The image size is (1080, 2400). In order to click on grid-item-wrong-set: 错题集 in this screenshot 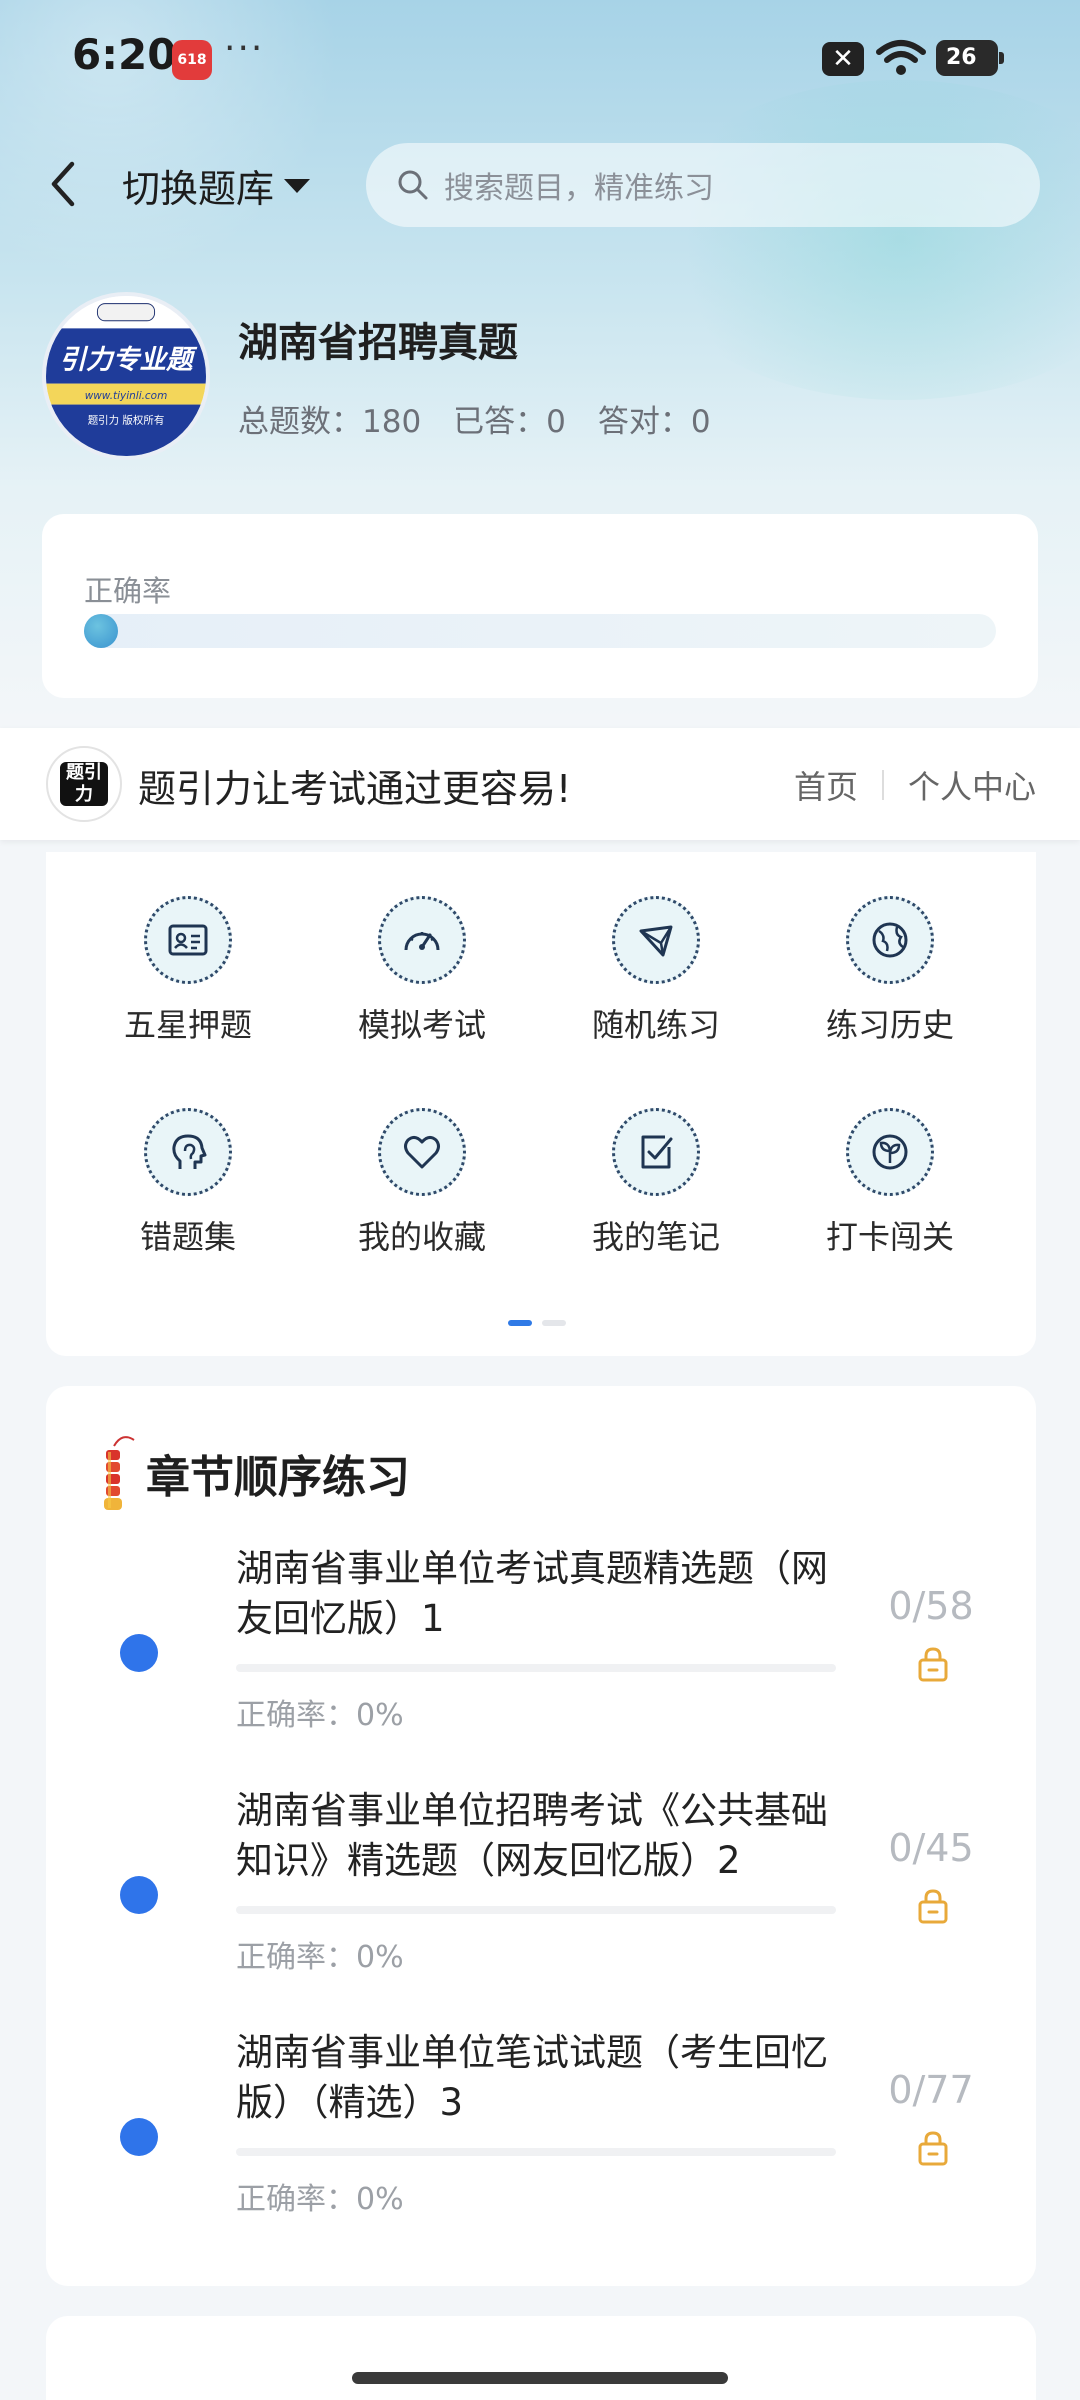, I will do `click(188, 1160)`.